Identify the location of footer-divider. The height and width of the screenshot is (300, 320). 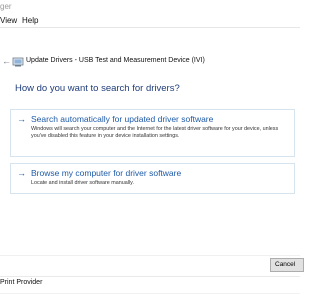
(150, 255).